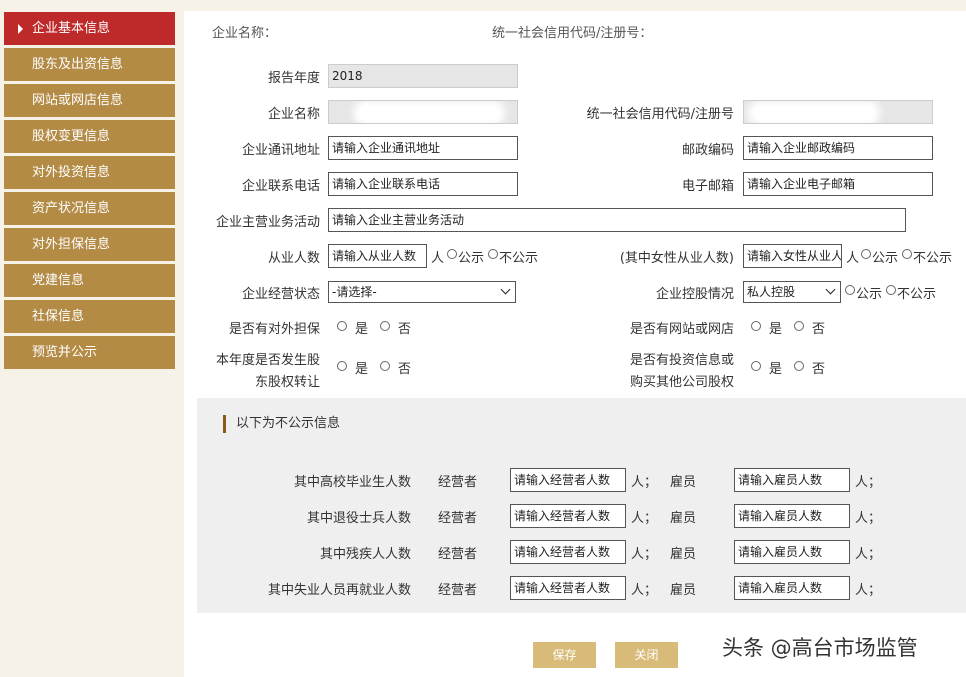 This screenshot has height=677, width=966. I want to click on female-employees-unit: 人, so click(853, 258).